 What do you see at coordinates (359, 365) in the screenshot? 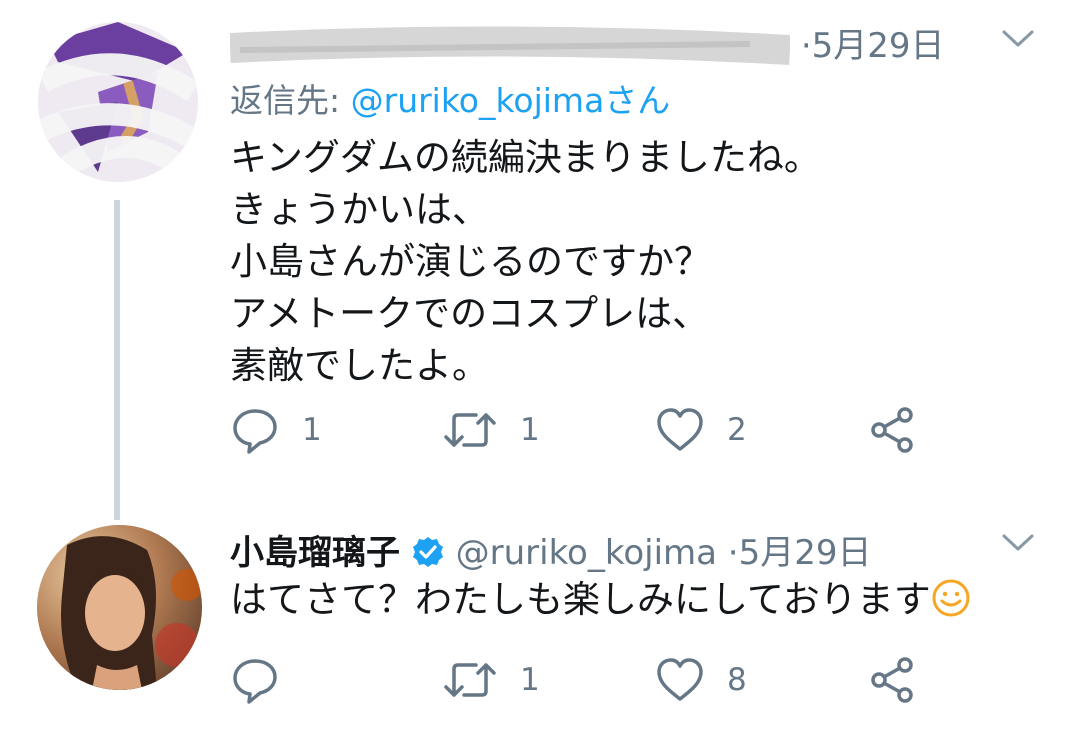
I see `tweet-text-line: 素敵でしたよ。` at bounding box center [359, 365].